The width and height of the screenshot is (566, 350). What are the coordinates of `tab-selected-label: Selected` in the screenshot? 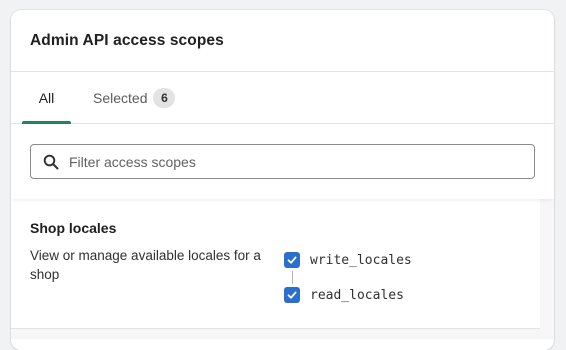 It's located at (120, 97).